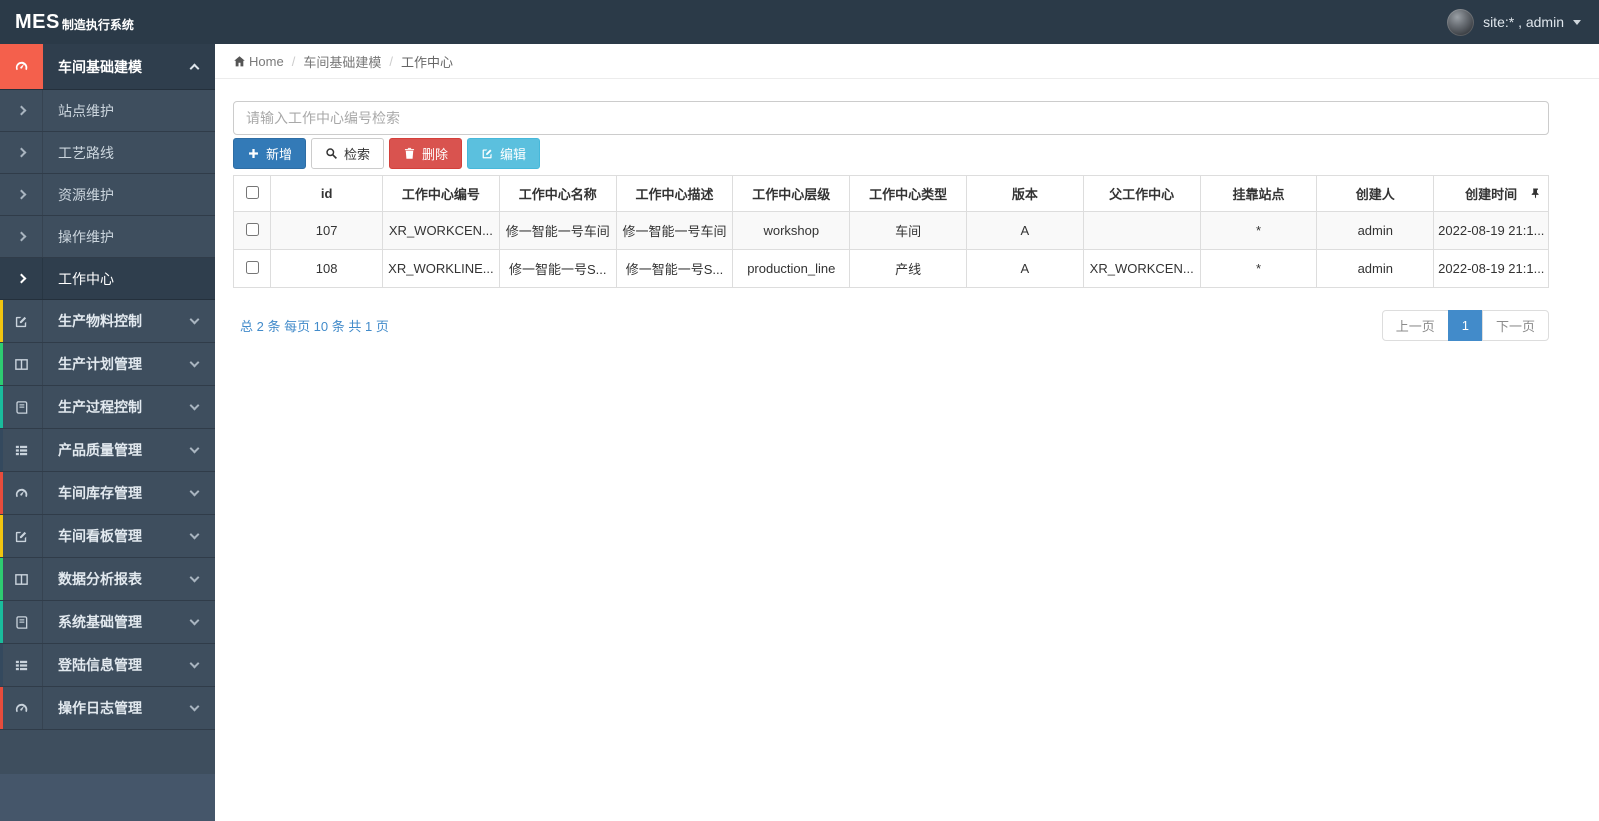 Image resolution: width=1599 pixels, height=821 pixels. Describe the element at coordinates (513, 154) in the screenshot. I see `edit-button-label: 编辑` at that location.